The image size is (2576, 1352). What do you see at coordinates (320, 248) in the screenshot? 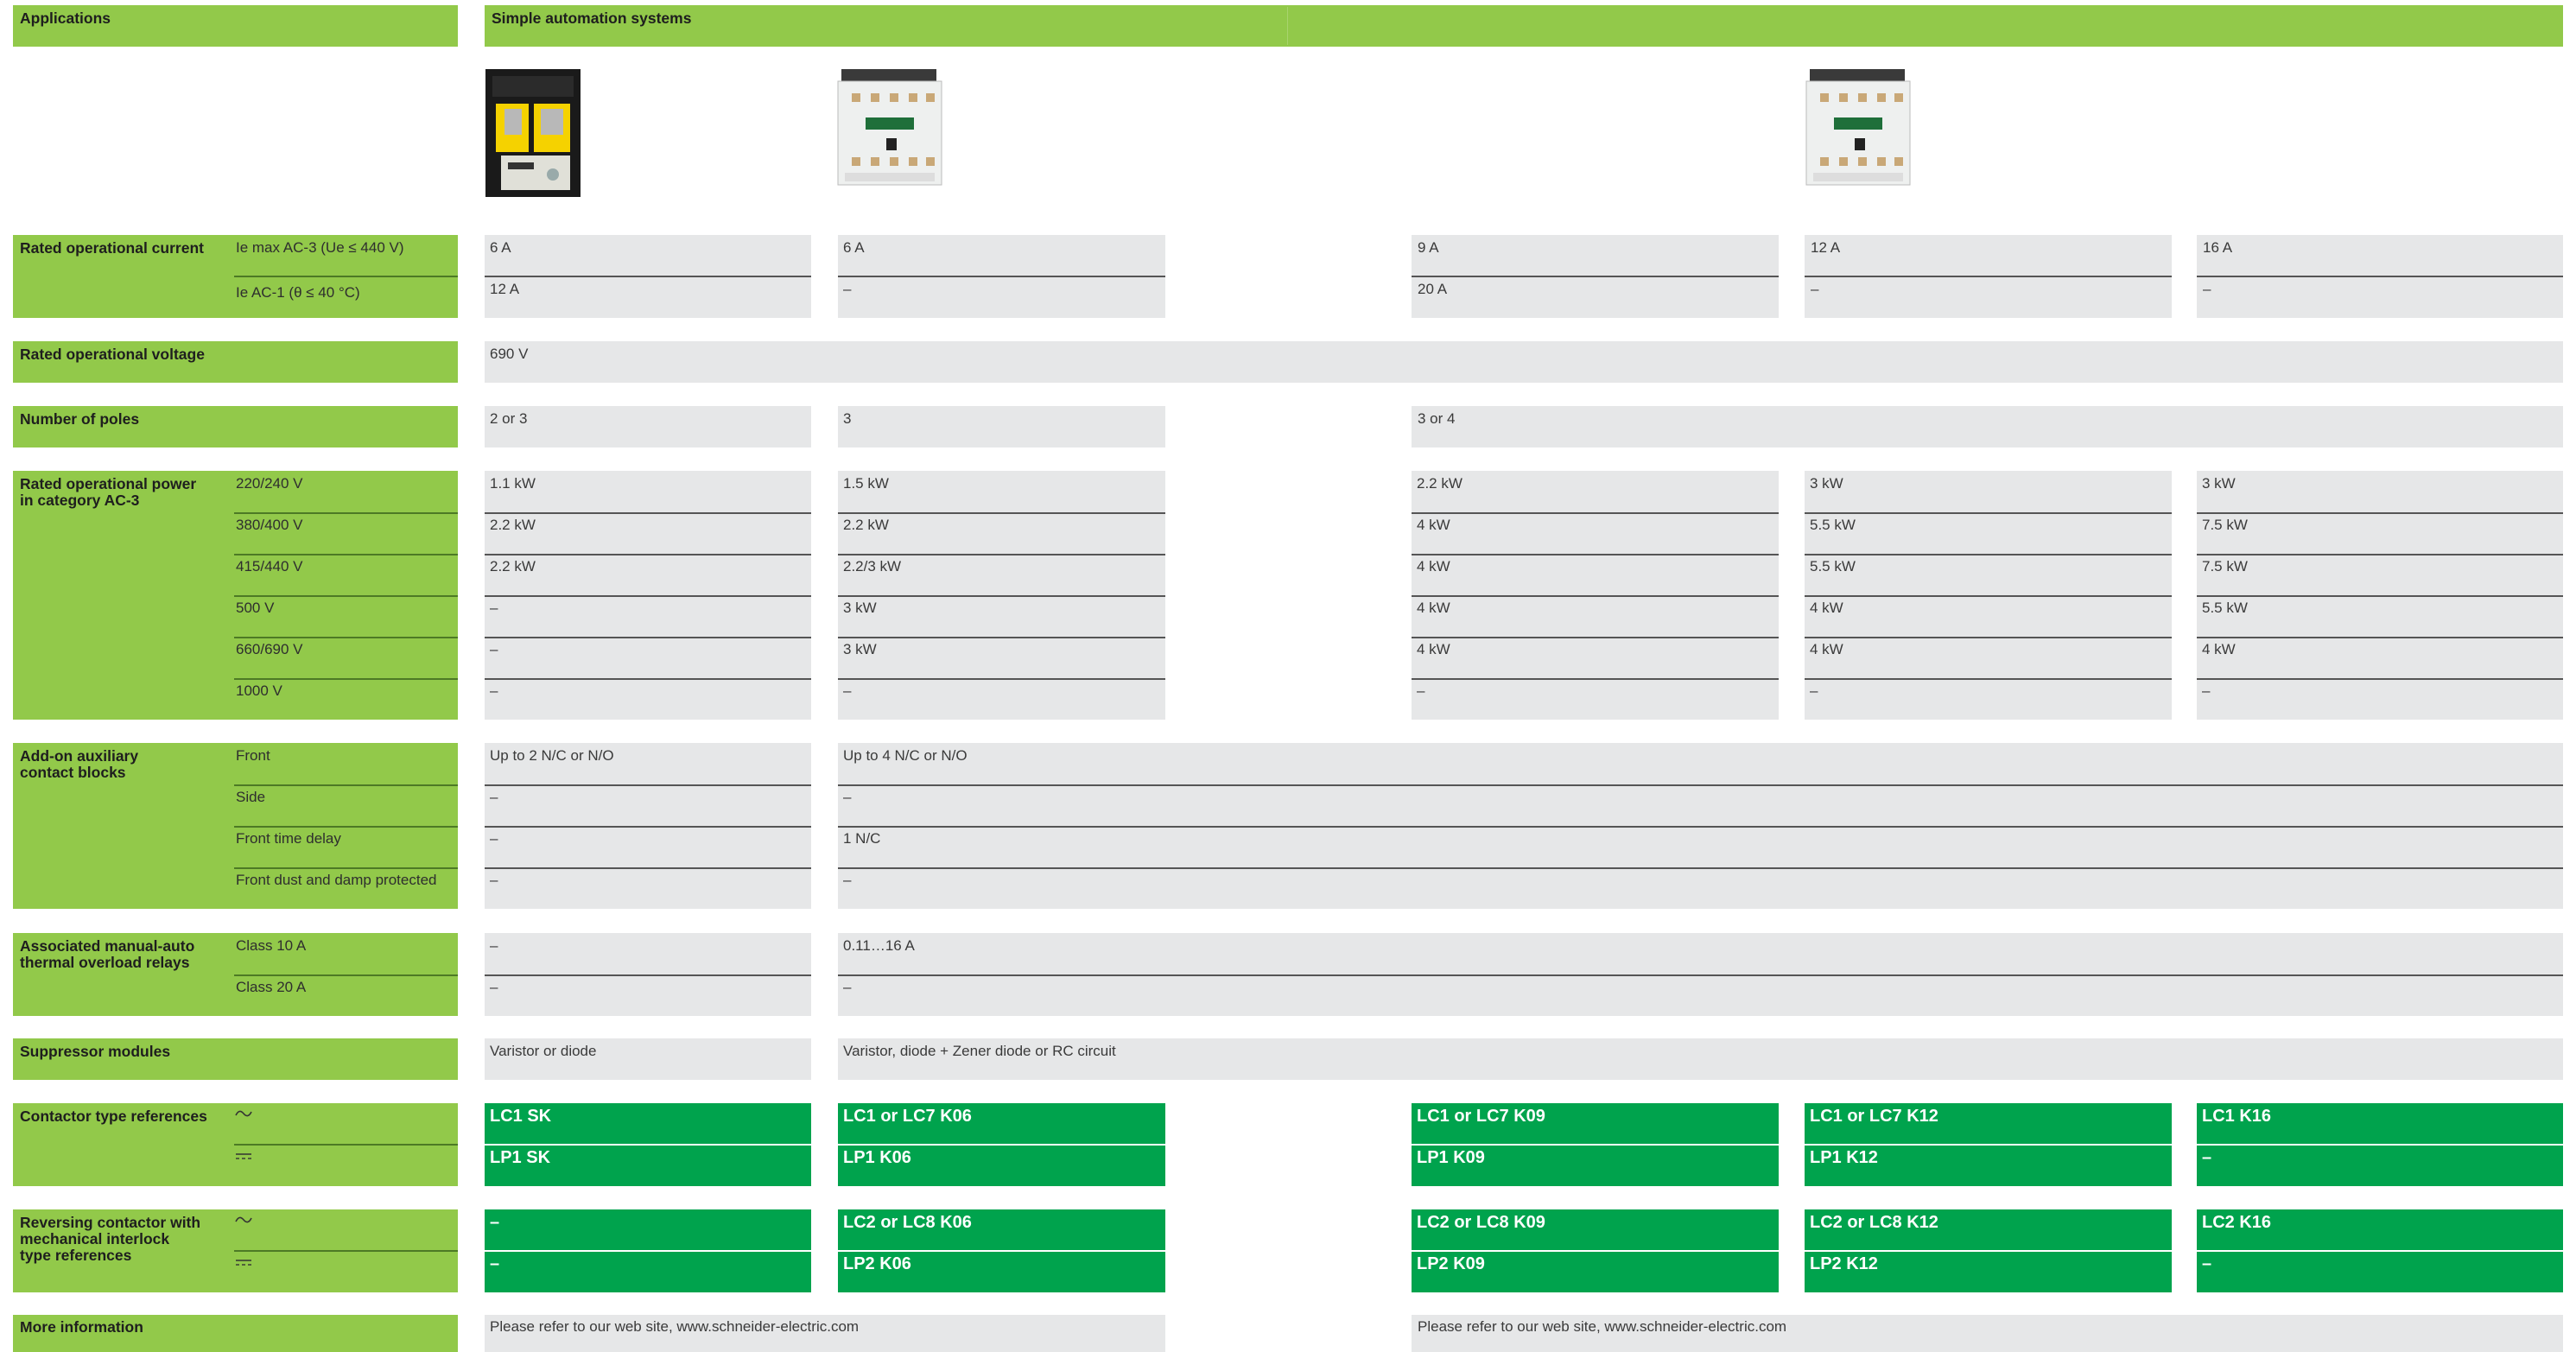
I see `current-sub-ac3: Ie max AC-3 (Ue ≤ 440 V)` at bounding box center [320, 248].